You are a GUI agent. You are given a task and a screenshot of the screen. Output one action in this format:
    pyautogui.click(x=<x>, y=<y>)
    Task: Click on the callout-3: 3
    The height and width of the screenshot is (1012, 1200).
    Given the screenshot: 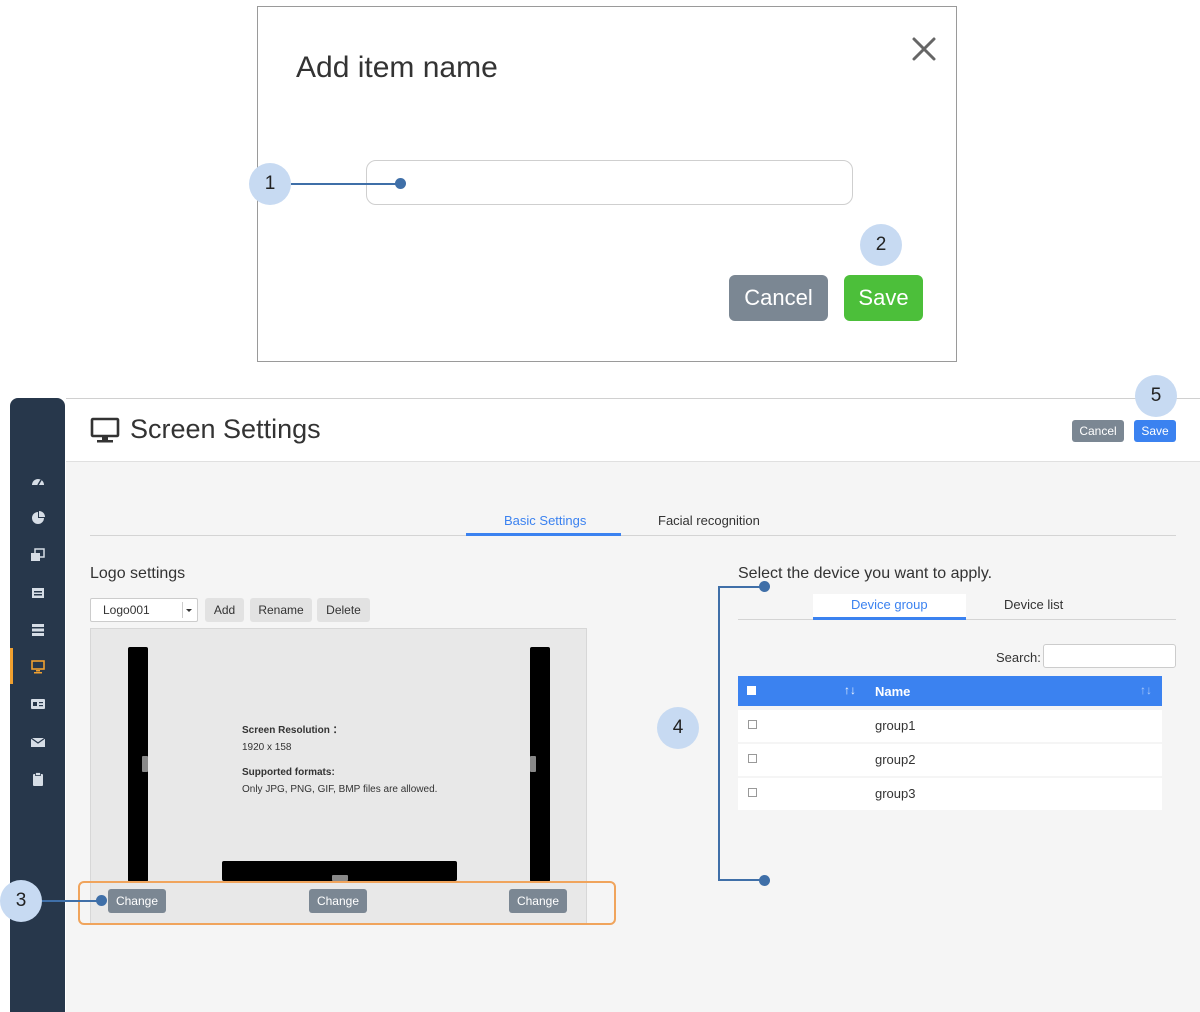 What is the action you would take?
    pyautogui.click(x=21, y=901)
    